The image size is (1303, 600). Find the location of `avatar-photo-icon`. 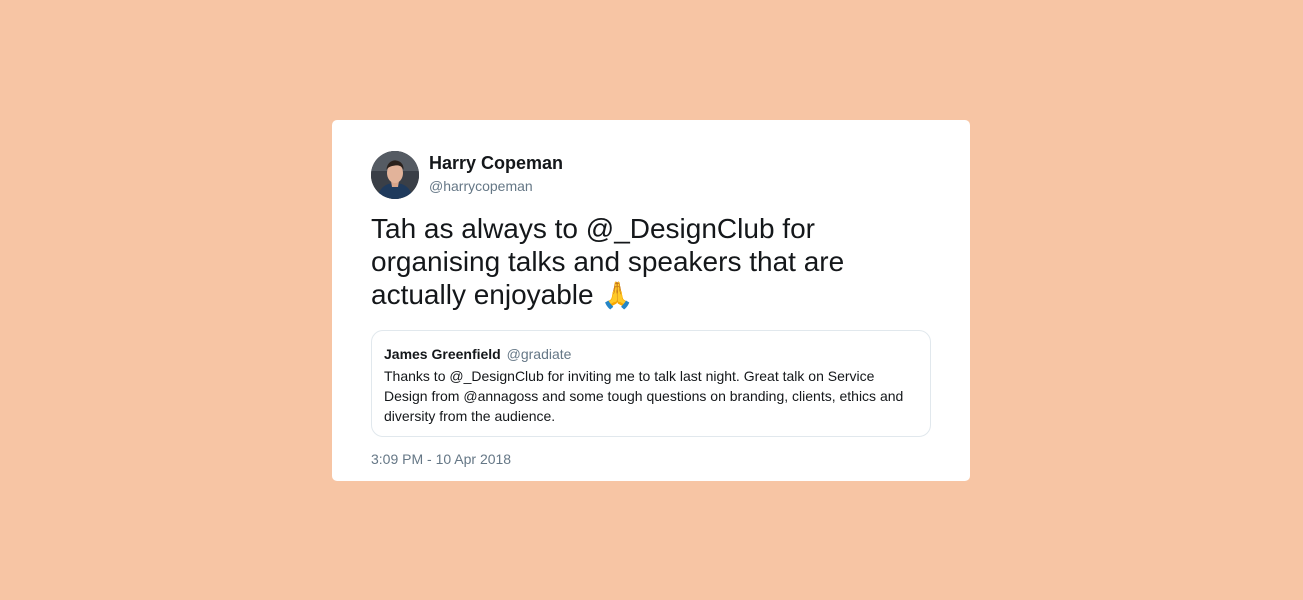

avatar-photo-icon is located at coordinates (395, 175).